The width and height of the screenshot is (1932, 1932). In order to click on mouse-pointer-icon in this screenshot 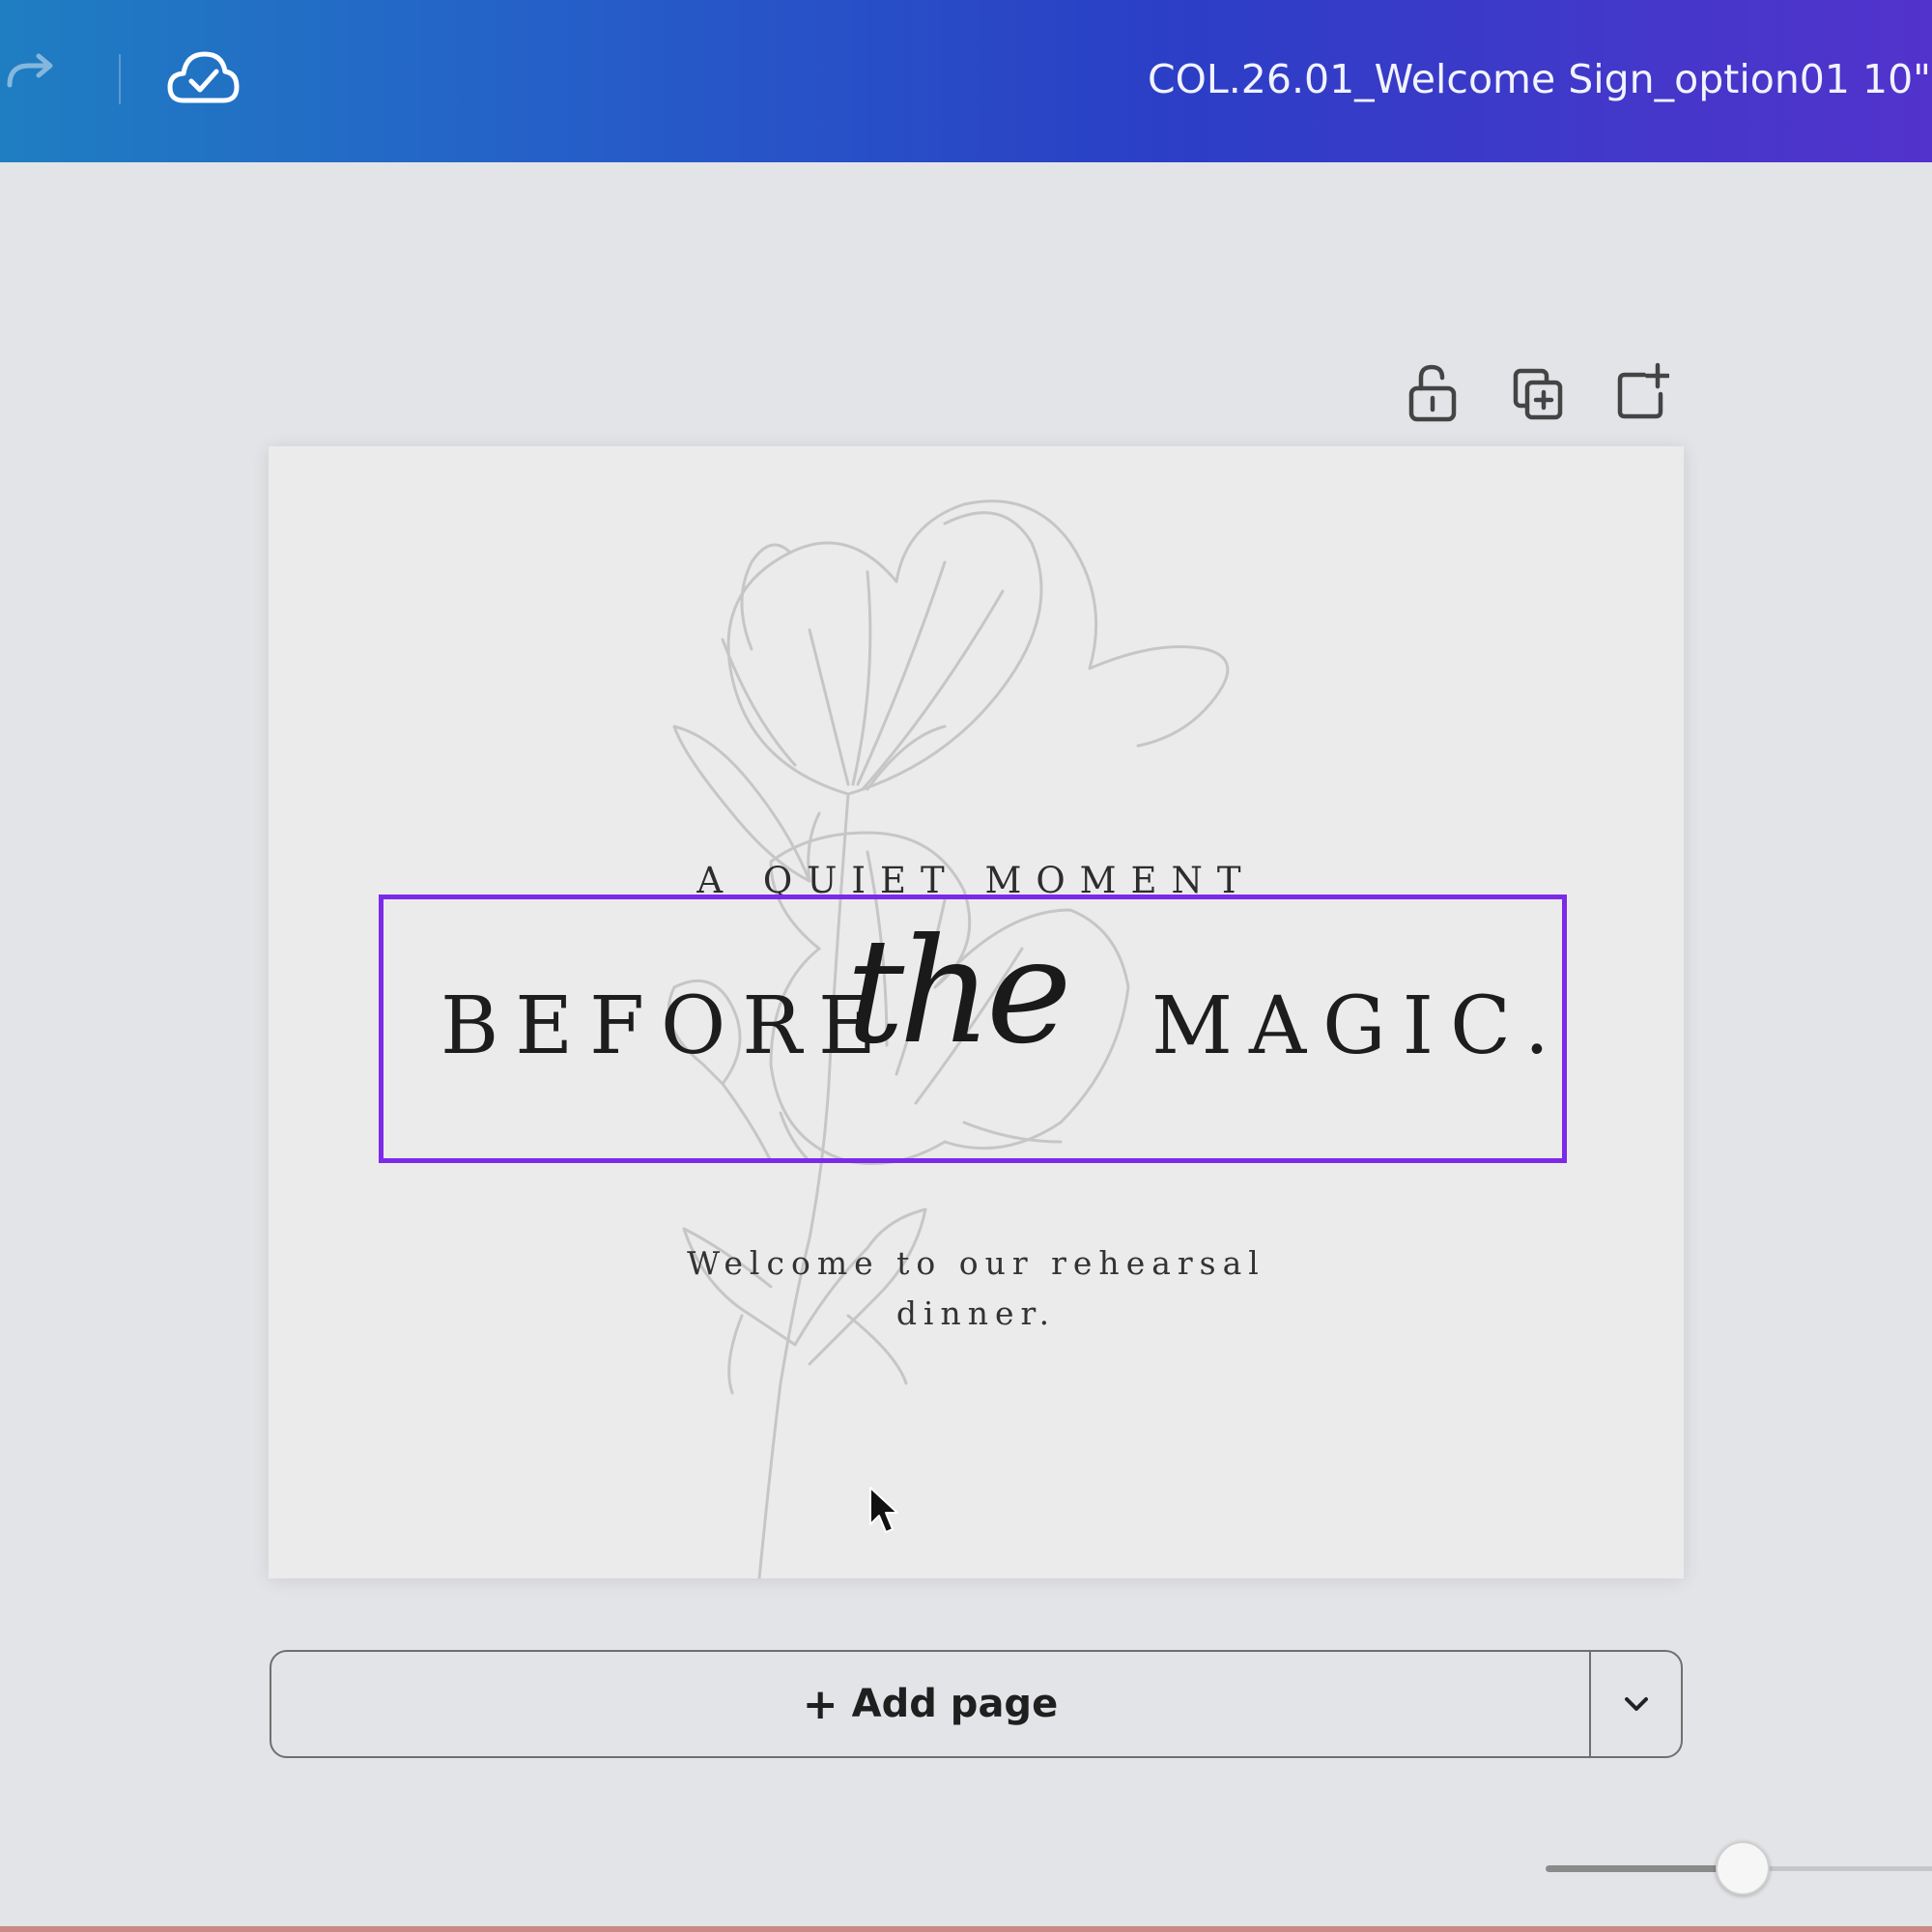, I will do `click(883, 1510)`.